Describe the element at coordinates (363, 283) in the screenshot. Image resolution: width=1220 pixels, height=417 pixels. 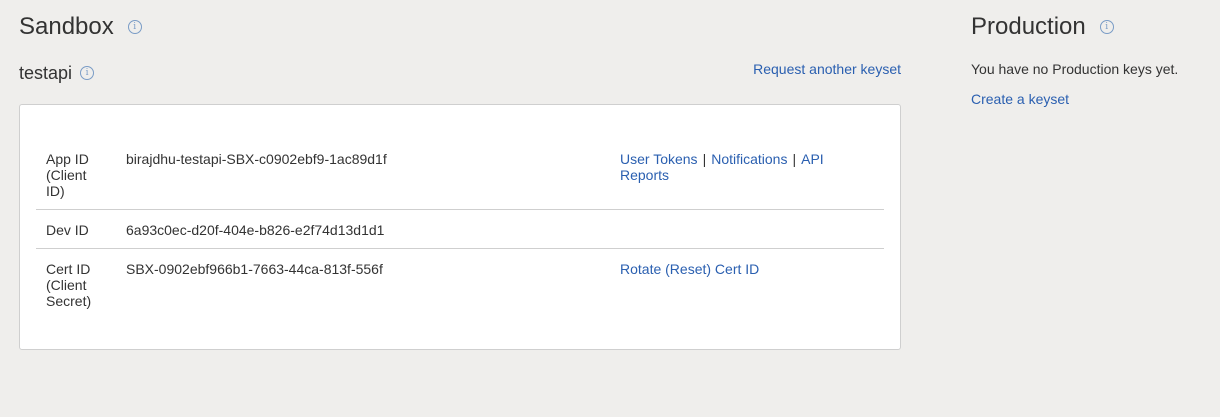
I see `cert-id-value: SBX-0902ebf966b1-7663-44ca-813f-556f` at that location.